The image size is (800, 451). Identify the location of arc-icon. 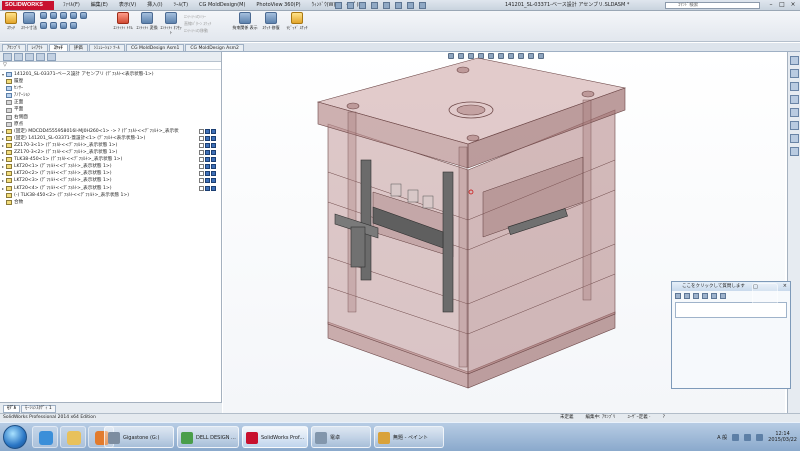
(83, 15).